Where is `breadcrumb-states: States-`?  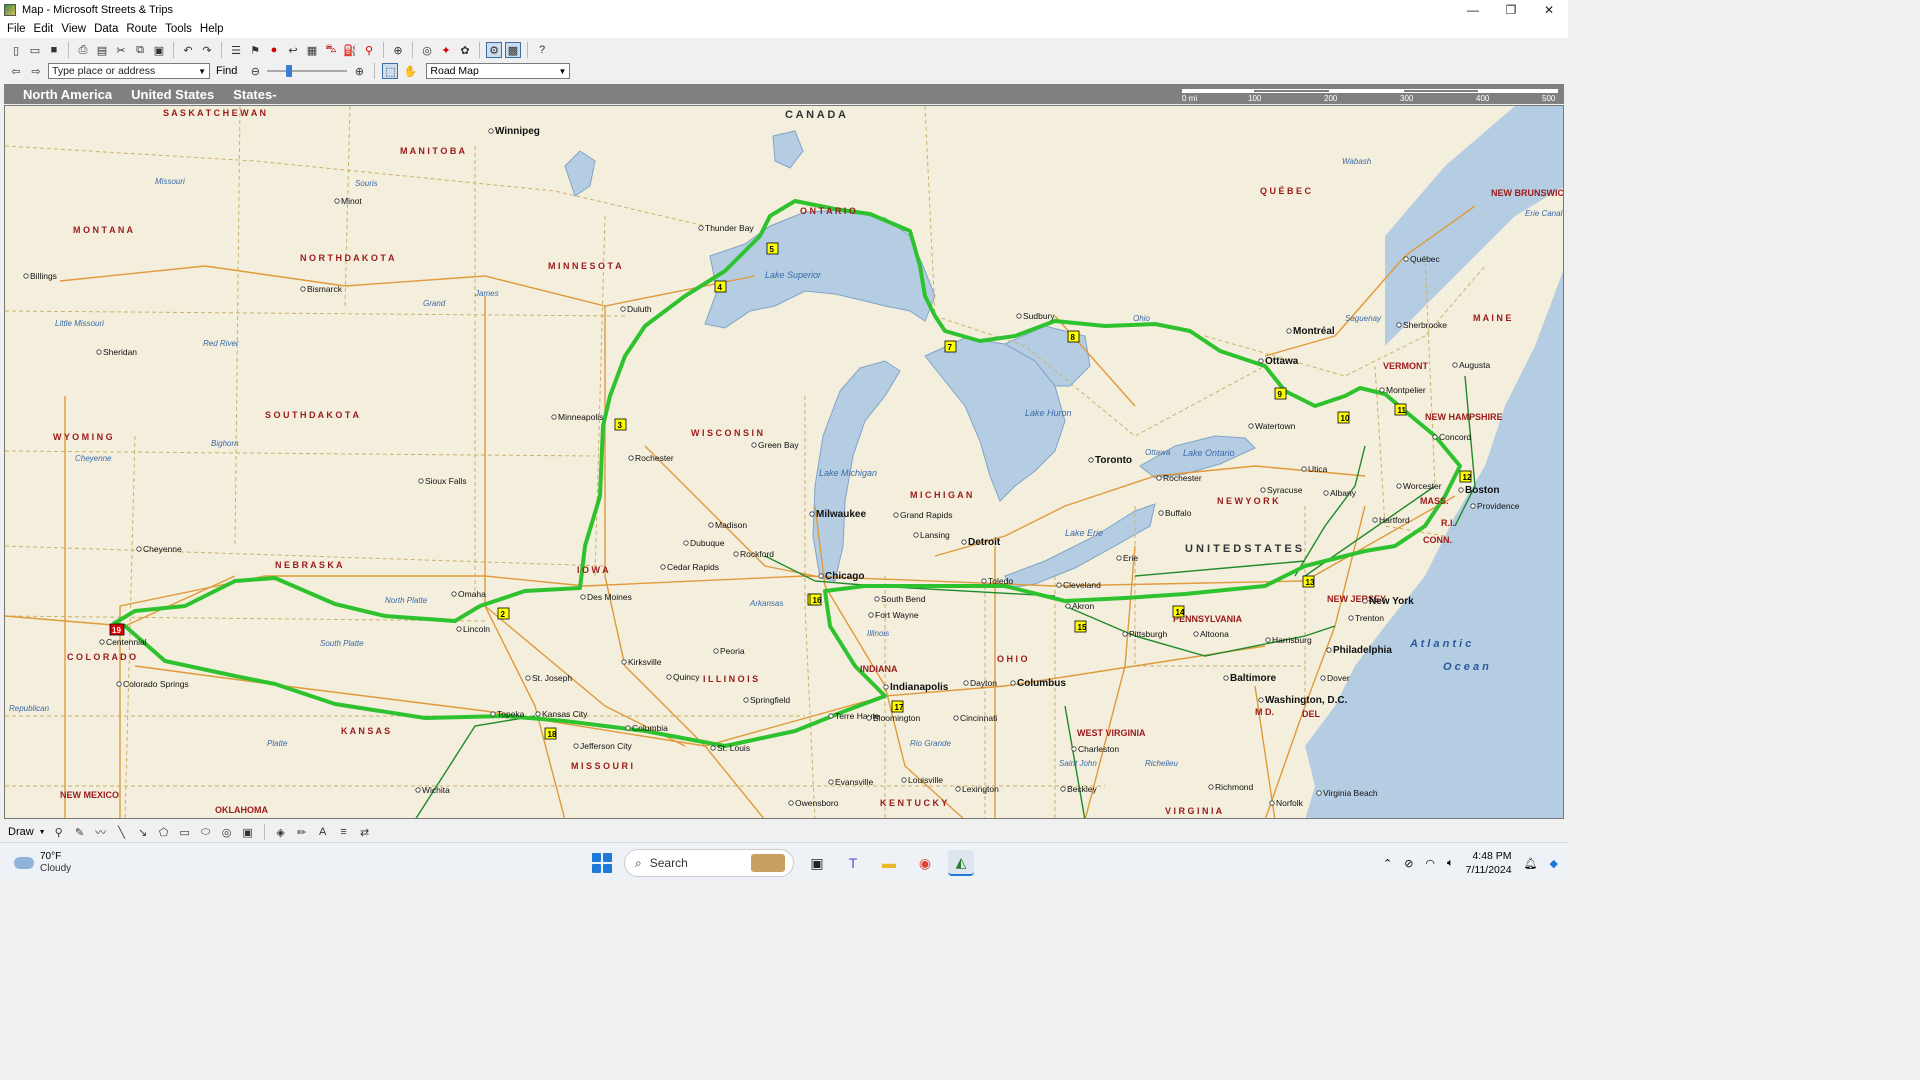 breadcrumb-states: States- is located at coordinates (254, 94).